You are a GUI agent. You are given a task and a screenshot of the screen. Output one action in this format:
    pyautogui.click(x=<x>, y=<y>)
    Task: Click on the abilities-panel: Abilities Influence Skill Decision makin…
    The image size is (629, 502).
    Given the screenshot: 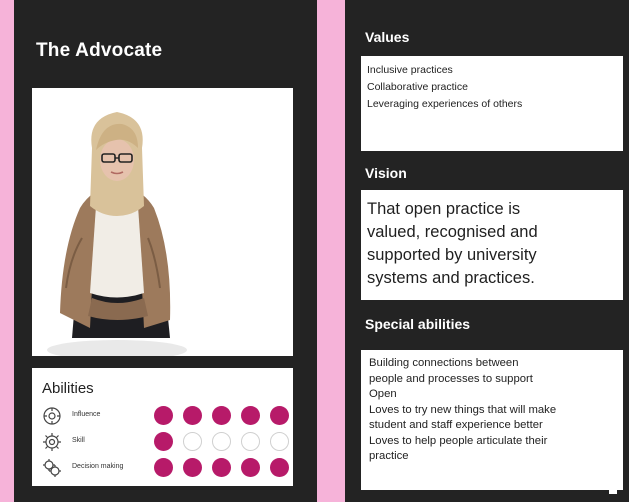 What is the action you would take?
    pyautogui.click(x=162, y=427)
    